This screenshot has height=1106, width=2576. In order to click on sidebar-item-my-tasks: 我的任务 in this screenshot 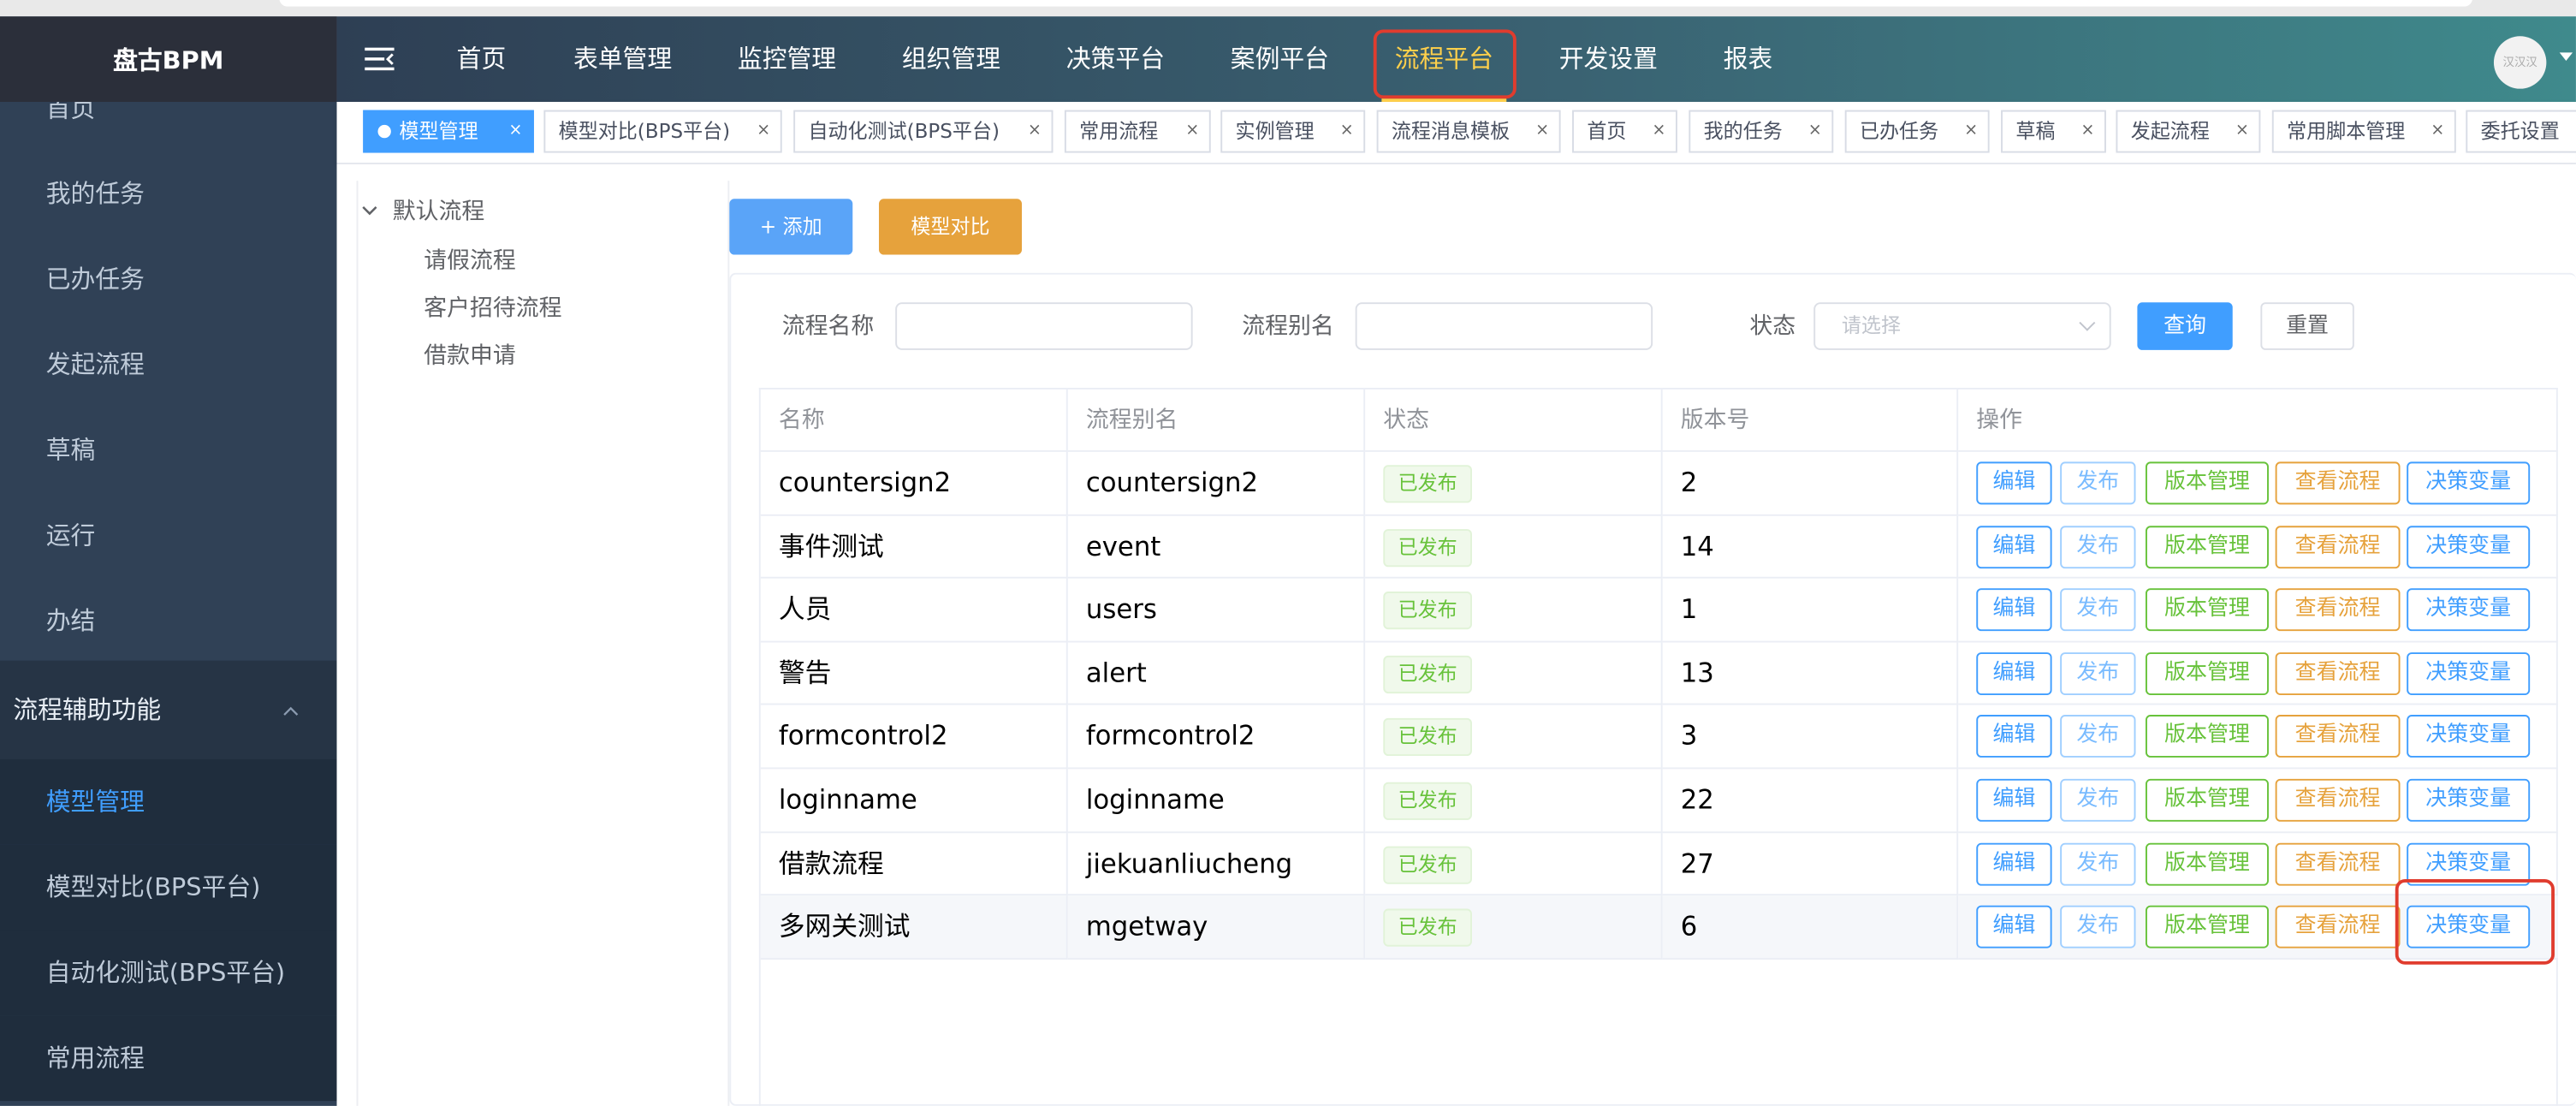, I will do `click(168, 195)`.